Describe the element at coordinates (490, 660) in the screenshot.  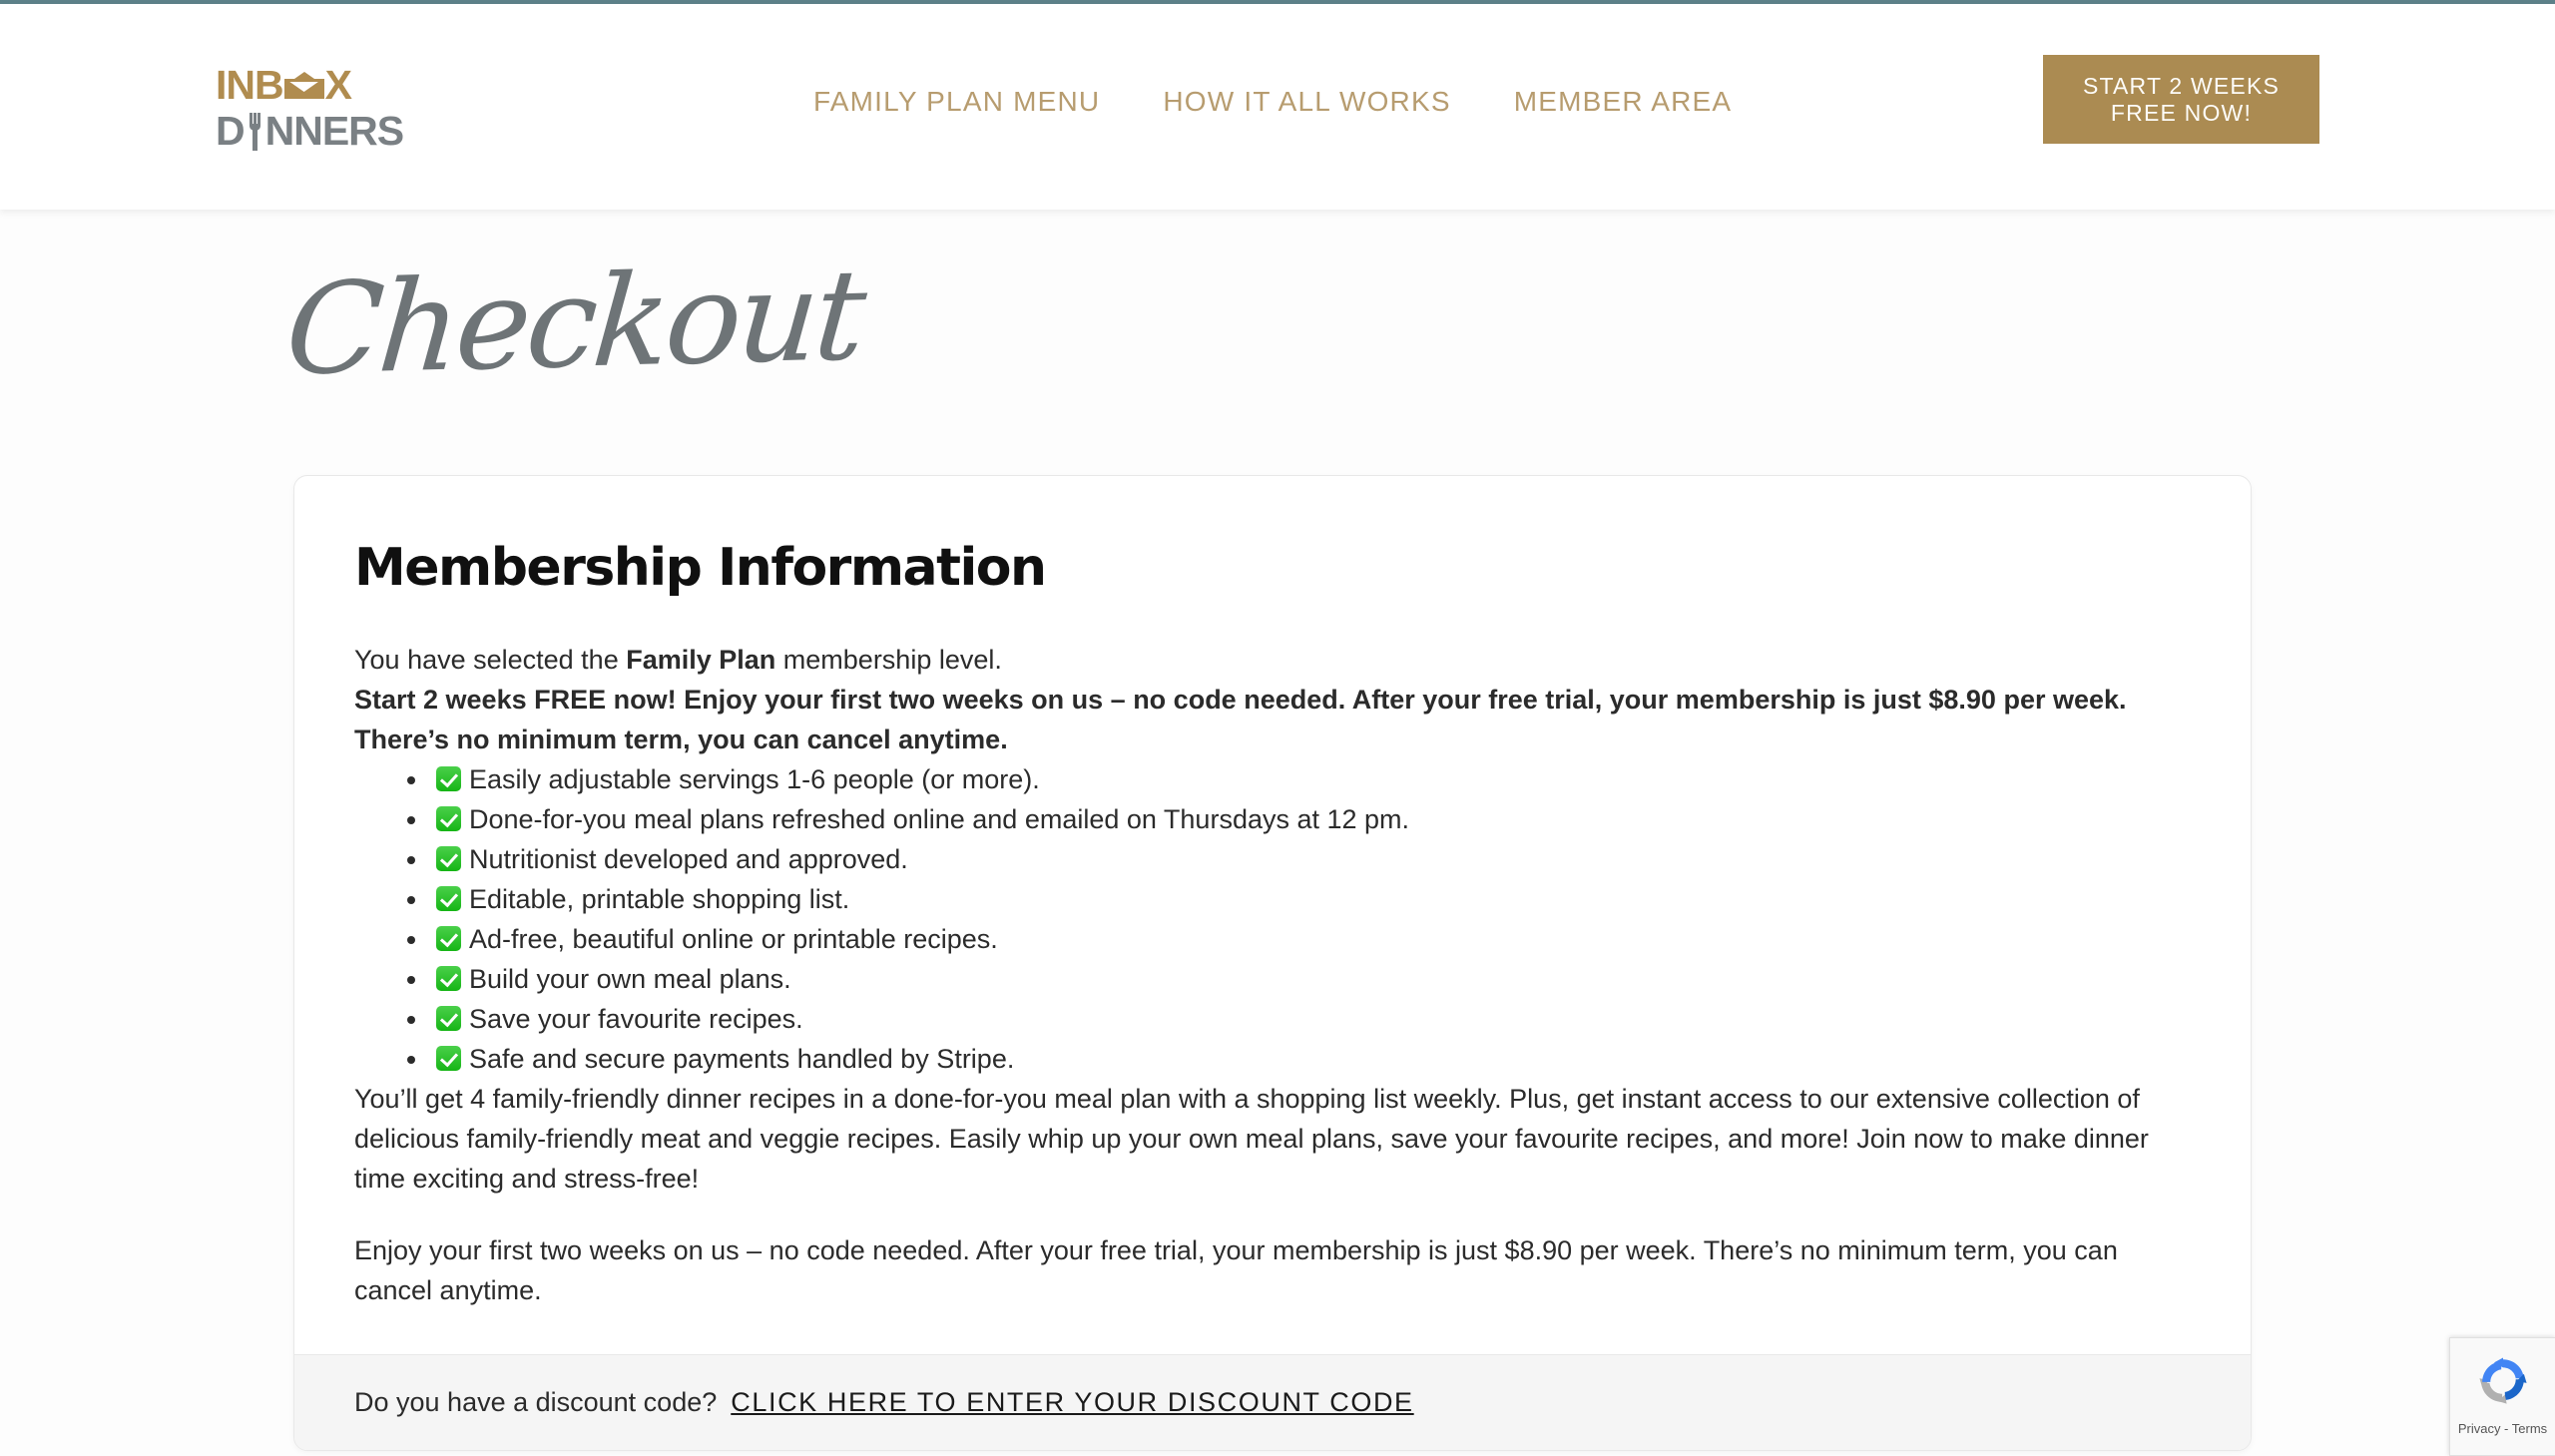
I see `intro-text-before: You have selected the` at that location.